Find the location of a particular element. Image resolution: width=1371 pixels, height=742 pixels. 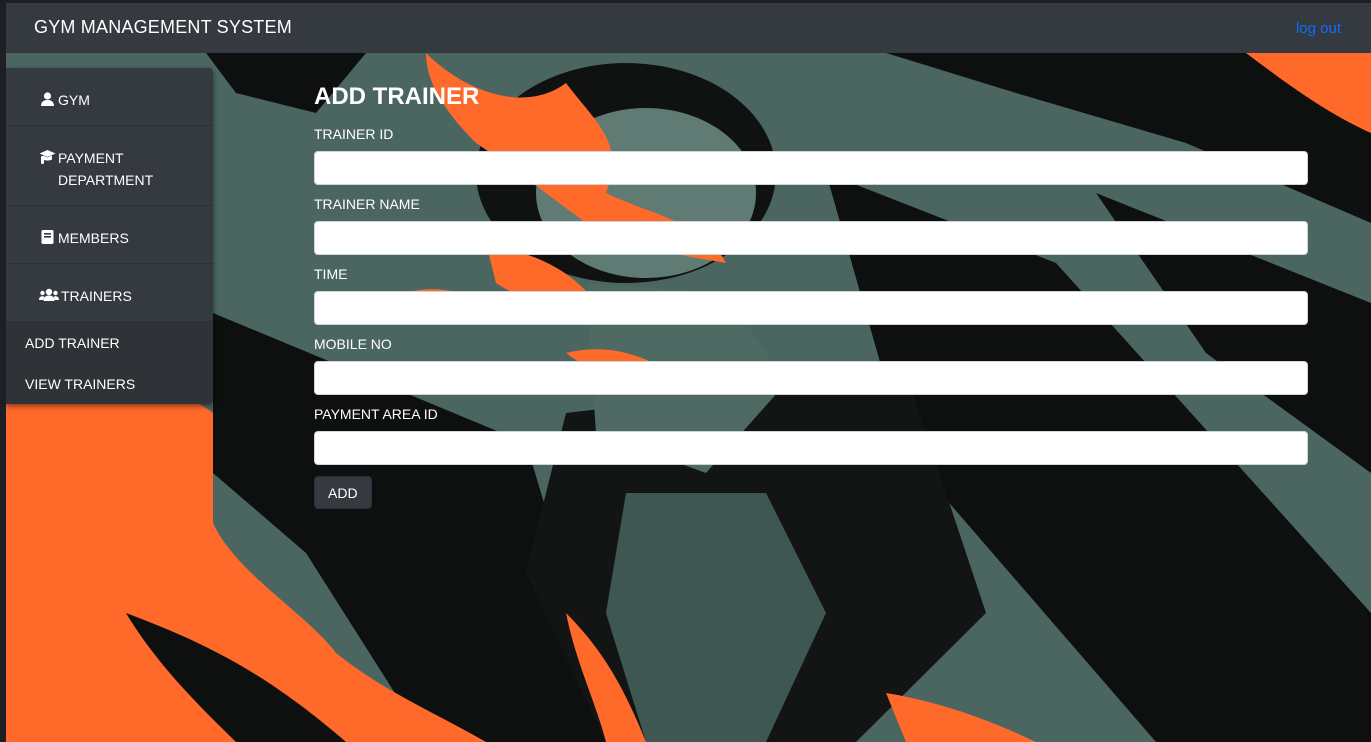

add-button: ADD is located at coordinates (343, 492).